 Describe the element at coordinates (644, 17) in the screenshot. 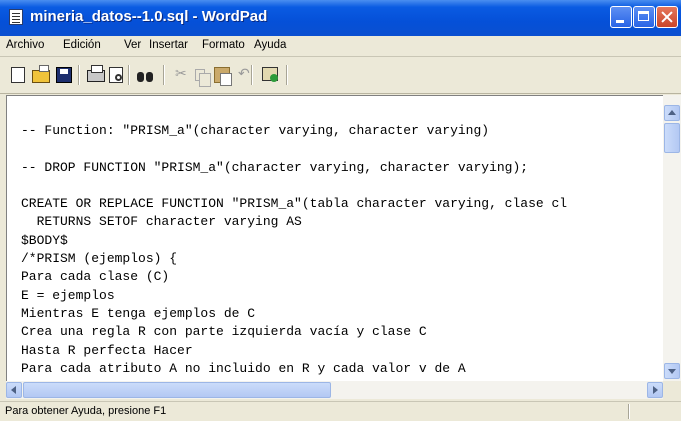

I see `maximize-button` at that location.